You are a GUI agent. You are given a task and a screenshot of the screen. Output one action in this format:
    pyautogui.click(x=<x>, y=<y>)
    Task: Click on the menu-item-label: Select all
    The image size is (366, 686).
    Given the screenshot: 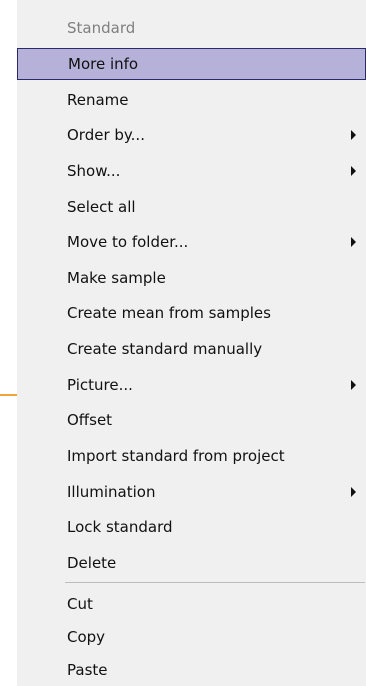 What is the action you would take?
    pyautogui.click(x=101, y=207)
    